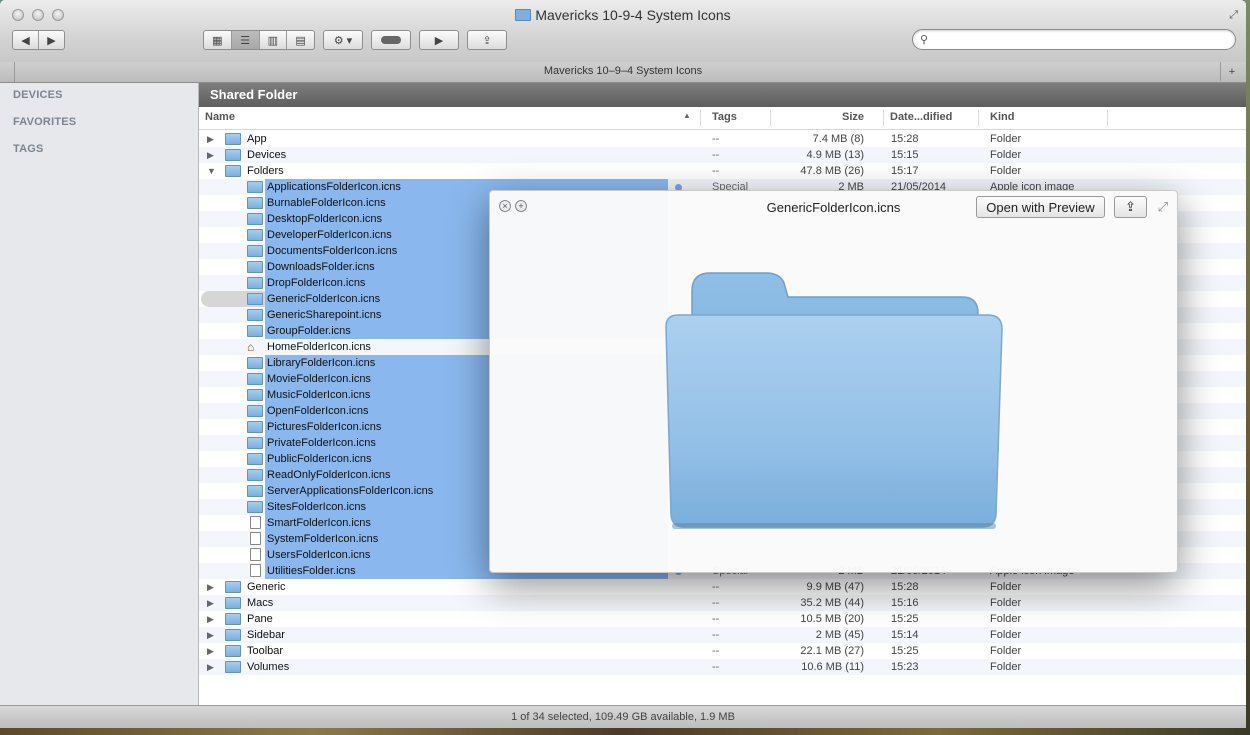  Describe the element at coordinates (1233, 15) in the screenshot. I see `fullscreen-icon: ⤢` at that location.